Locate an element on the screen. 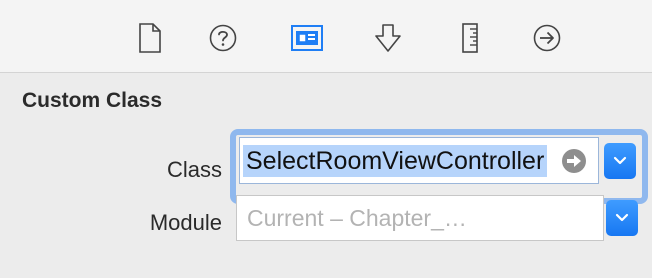  file-inspector-tab is located at coordinates (150, 38).